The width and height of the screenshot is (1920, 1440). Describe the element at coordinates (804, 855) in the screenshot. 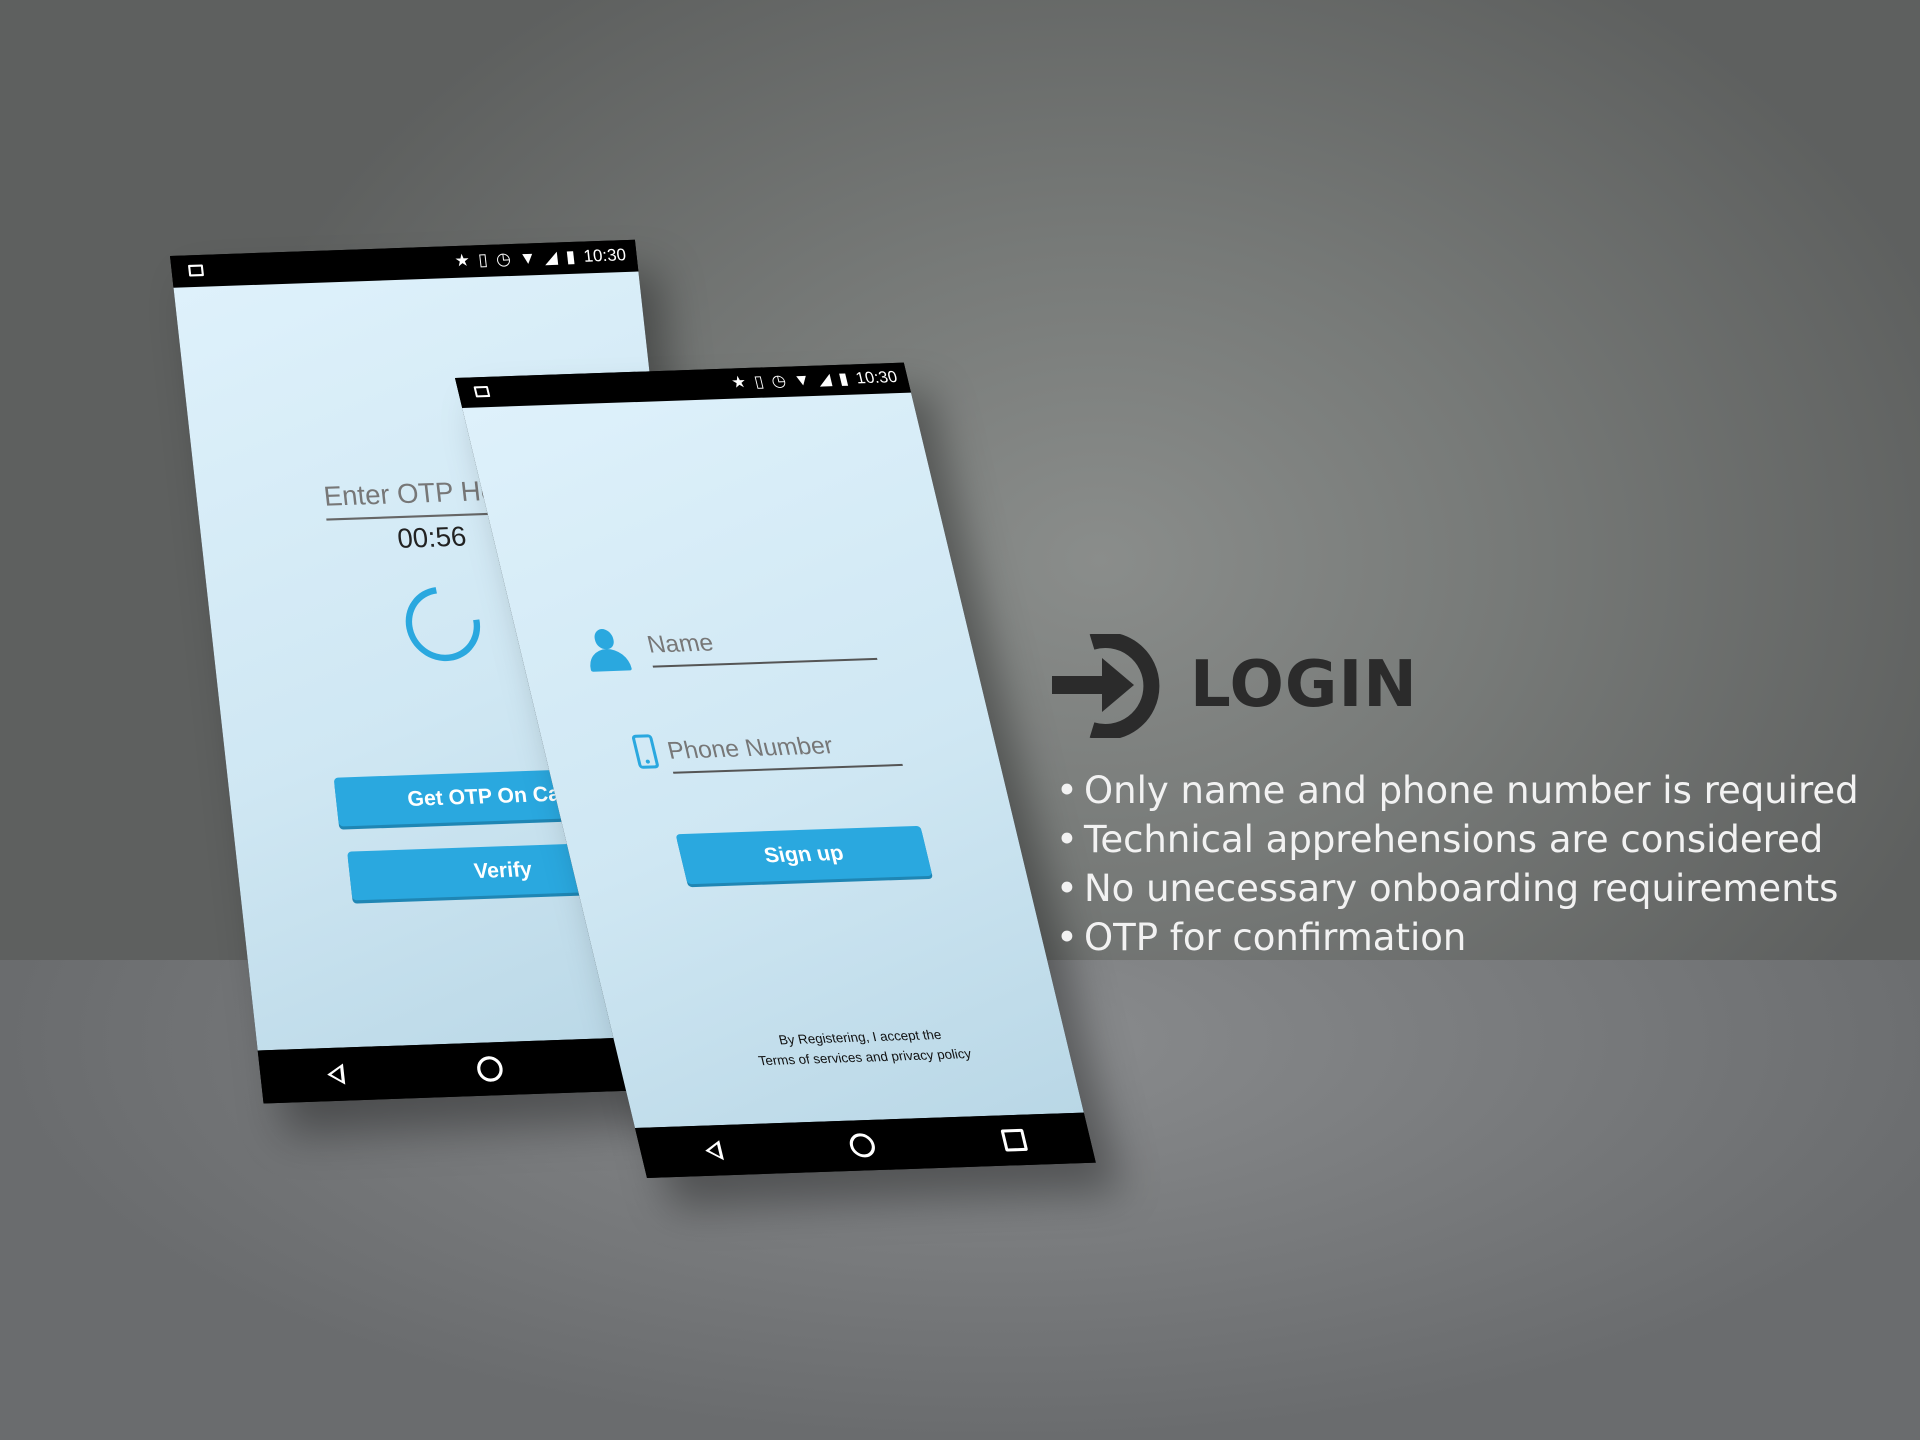

I see `sign-up-button: Sign up` at that location.